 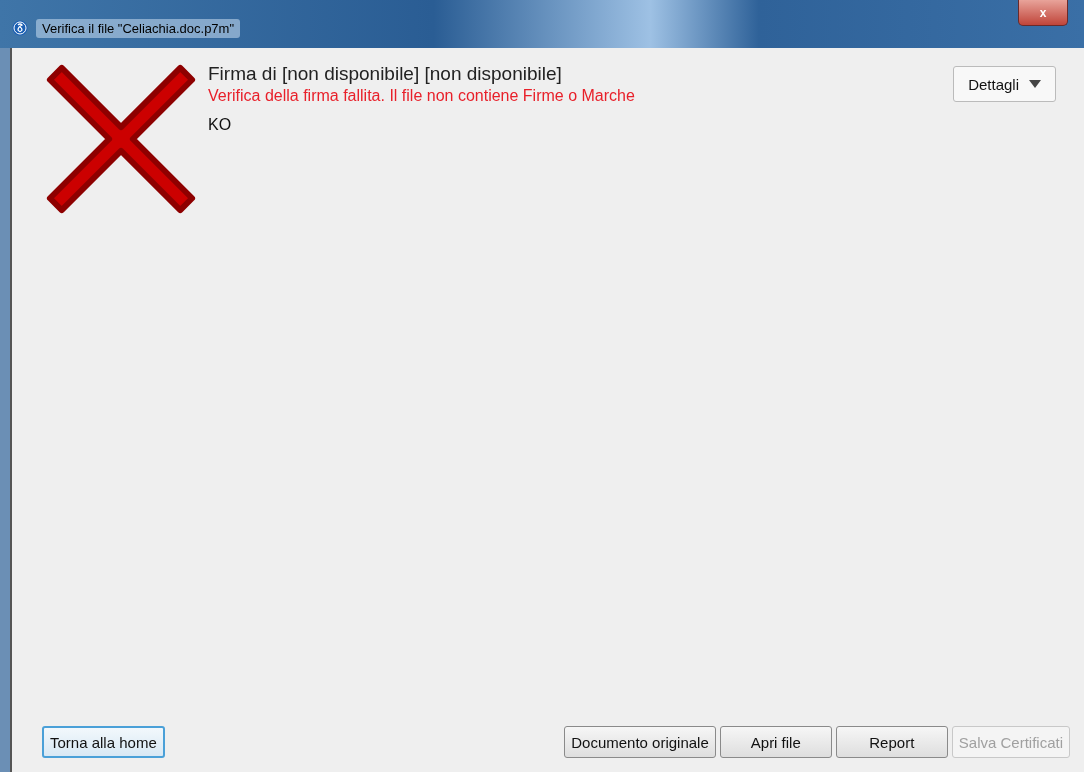 What do you see at coordinates (640, 742) in the screenshot?
I see `action-button: Documento originale` at bounding box center [640, 742].